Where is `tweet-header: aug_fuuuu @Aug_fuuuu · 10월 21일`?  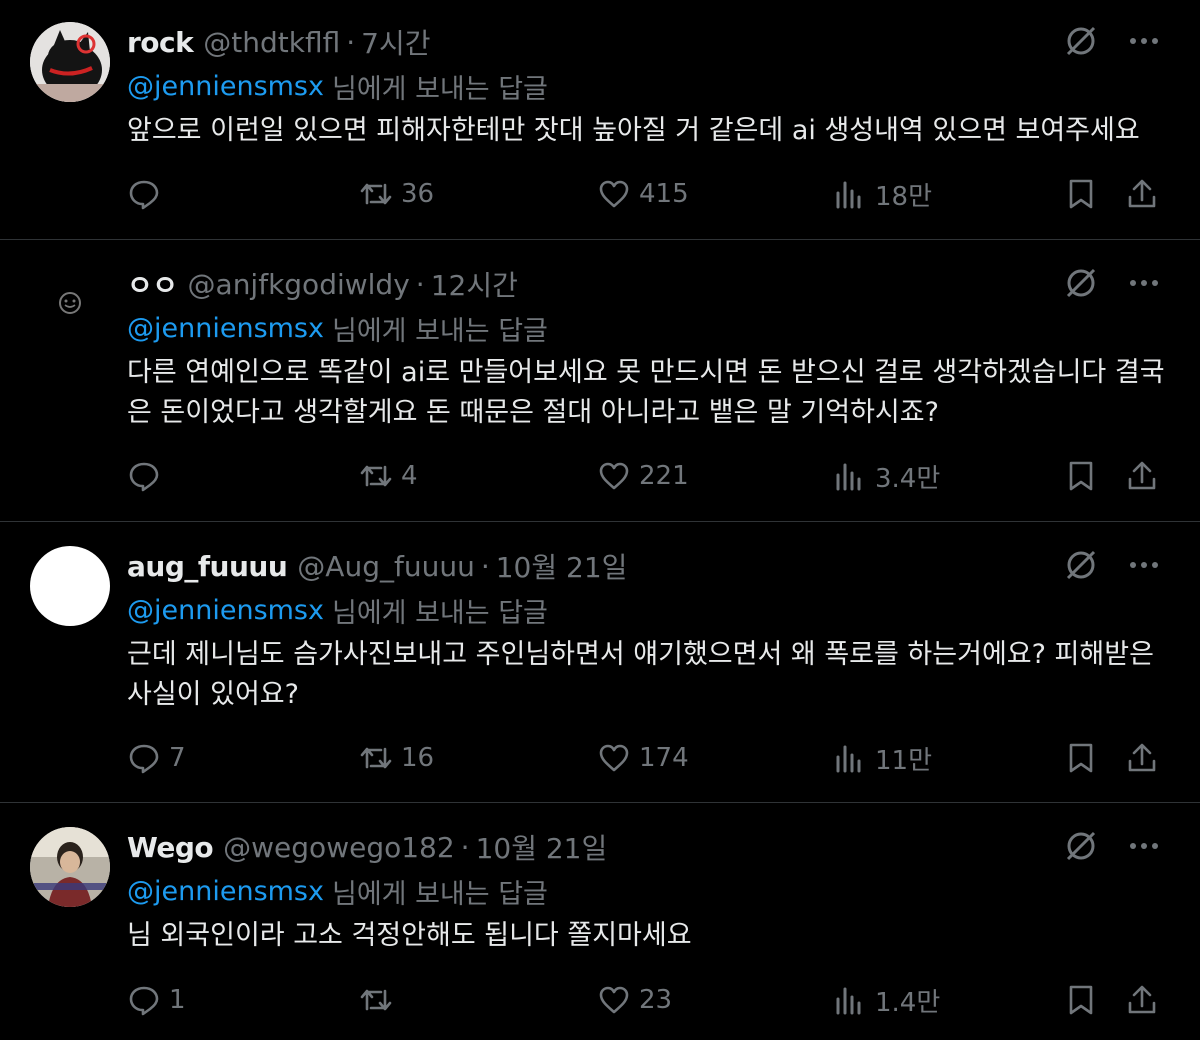
tweet-header: aug_fuuuu @Aug_fuuuu · 10월 21일 is located at coordinates (377, 566).